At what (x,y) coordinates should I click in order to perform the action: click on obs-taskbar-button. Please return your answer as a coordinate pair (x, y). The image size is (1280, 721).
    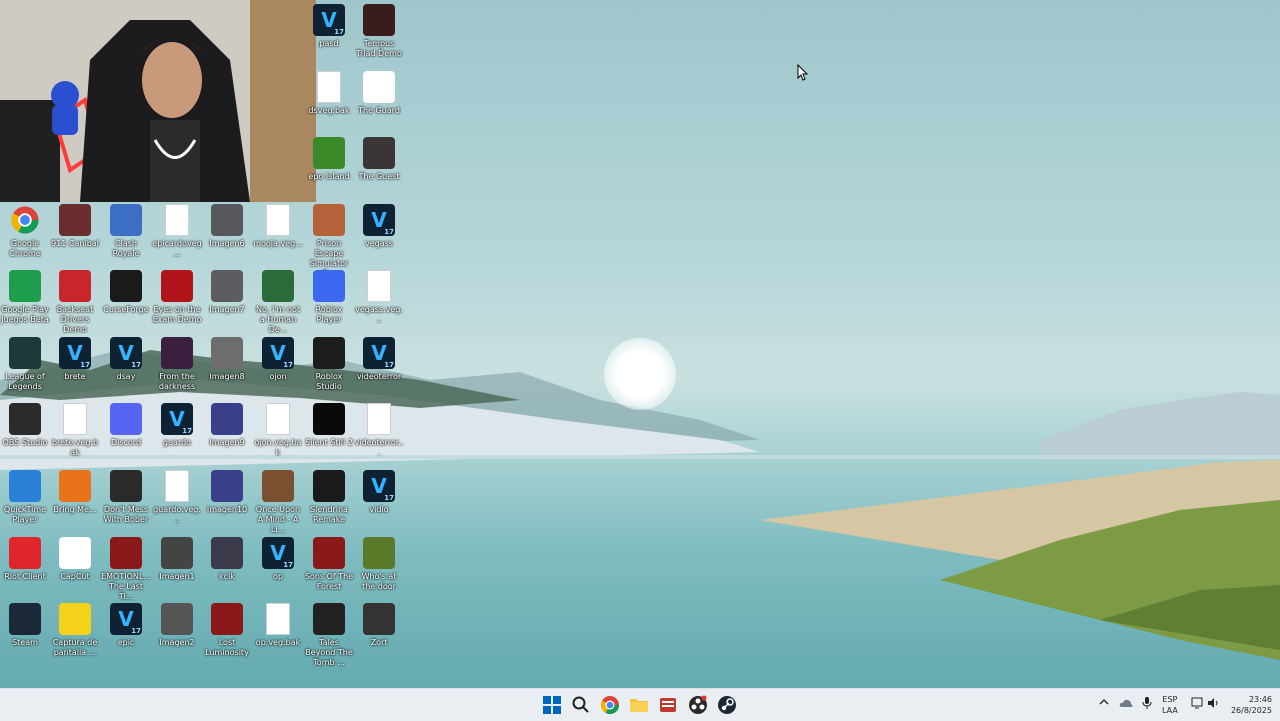
    Looking at the image, I should click on (698, 705).